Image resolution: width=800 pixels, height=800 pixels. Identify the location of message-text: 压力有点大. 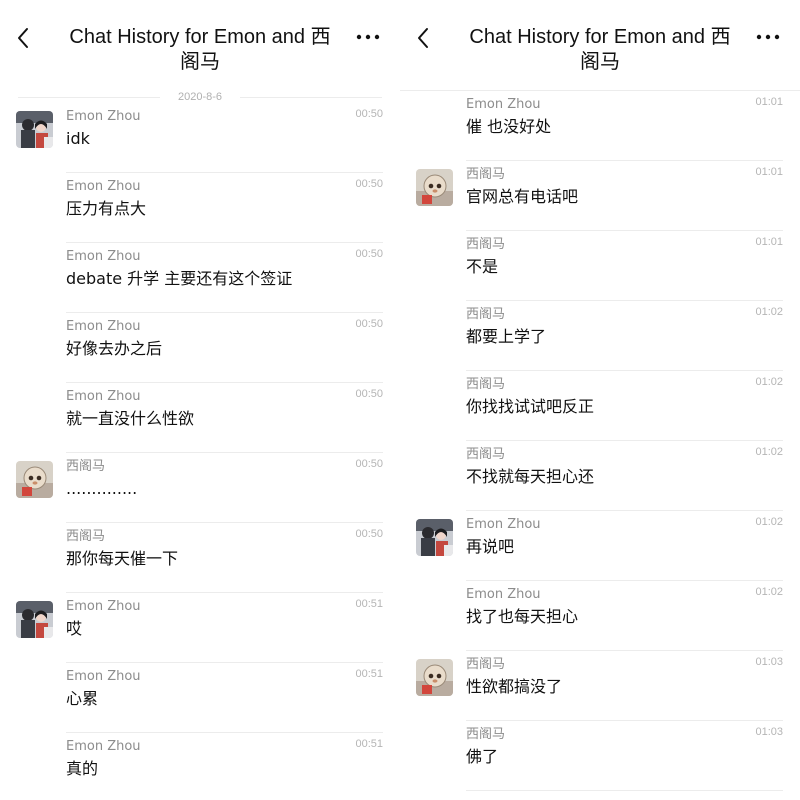
(106, 208).